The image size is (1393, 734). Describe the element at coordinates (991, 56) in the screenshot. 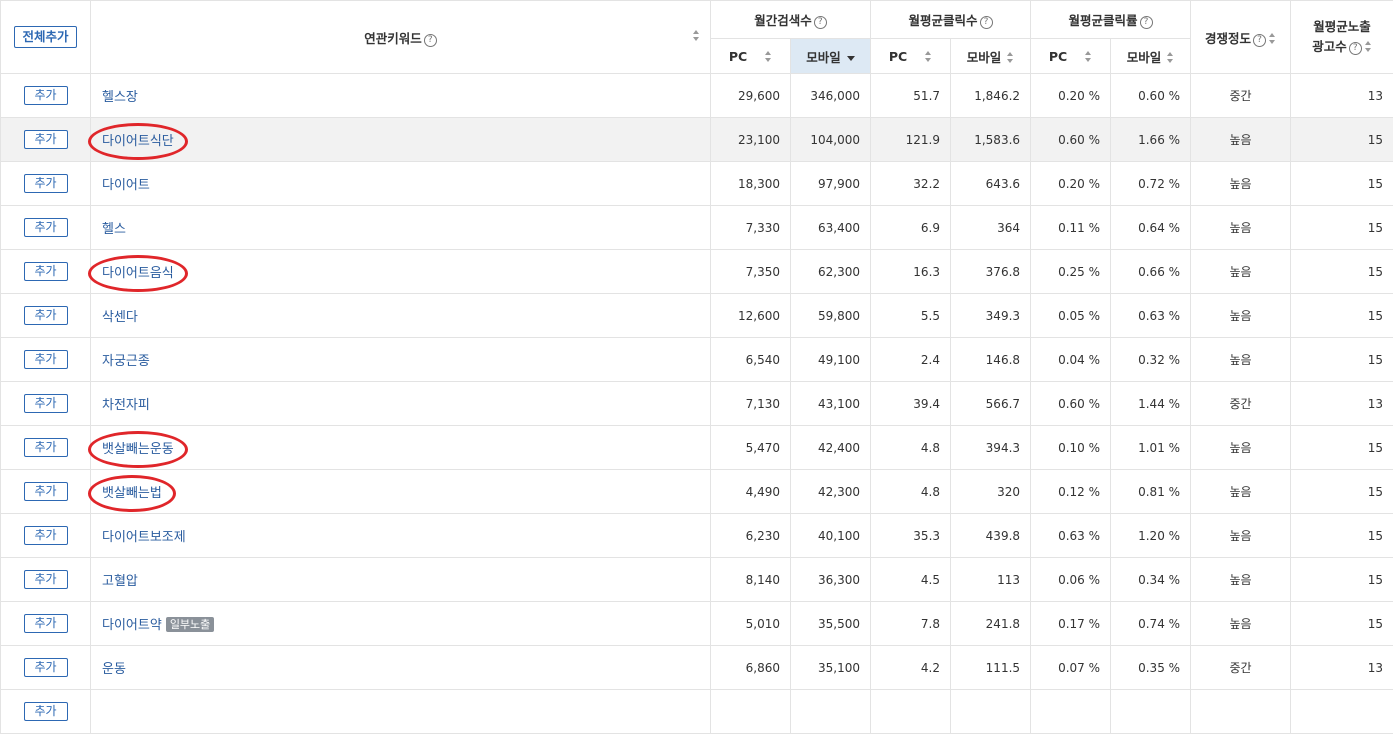

I see `mobile-clicks-subheader: 모바일` at that location.